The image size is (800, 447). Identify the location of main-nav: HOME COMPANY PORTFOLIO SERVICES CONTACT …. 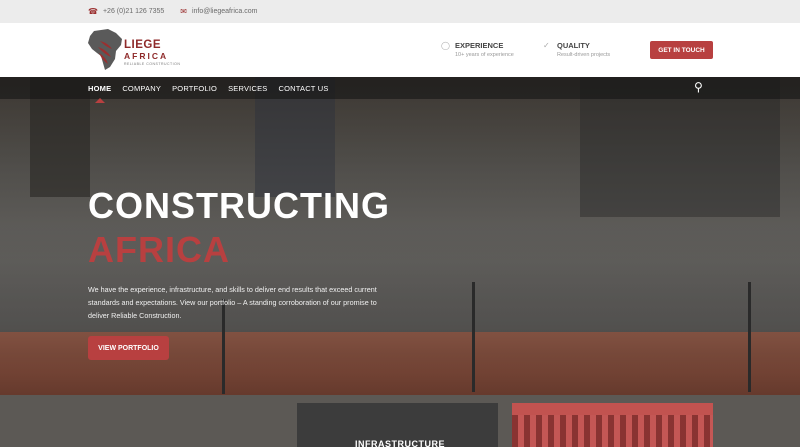
(400, 90).